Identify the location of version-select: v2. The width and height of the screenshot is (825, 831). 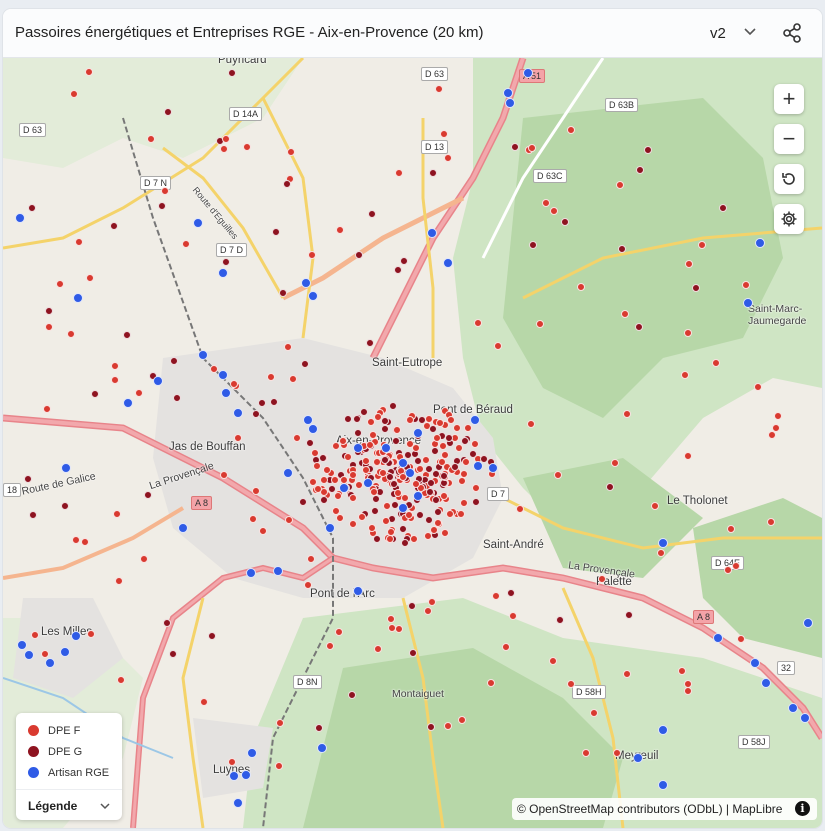
(732, 33).